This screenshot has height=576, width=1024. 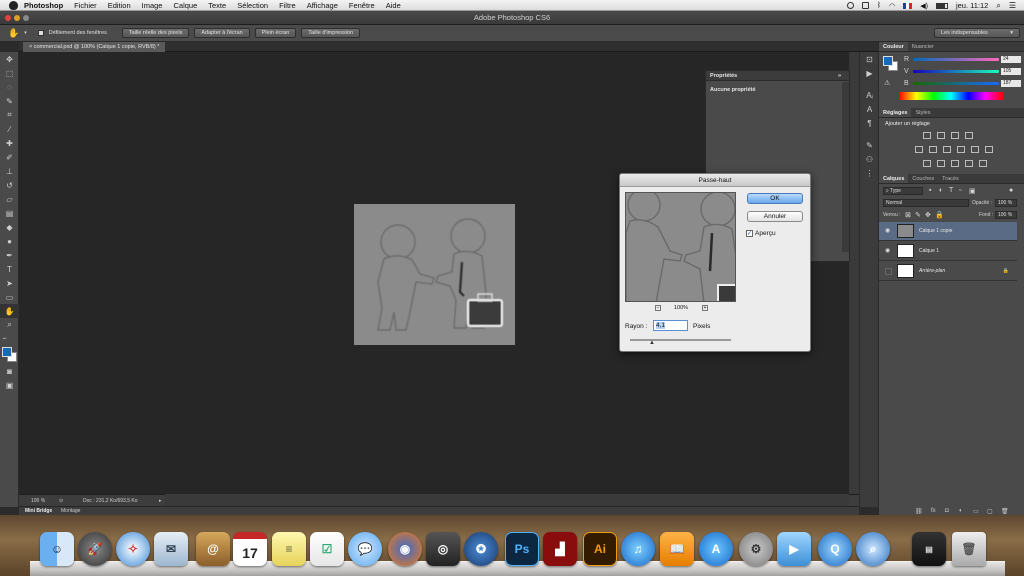 I want to click on zoom-window-button, so click(x=26, y=18).